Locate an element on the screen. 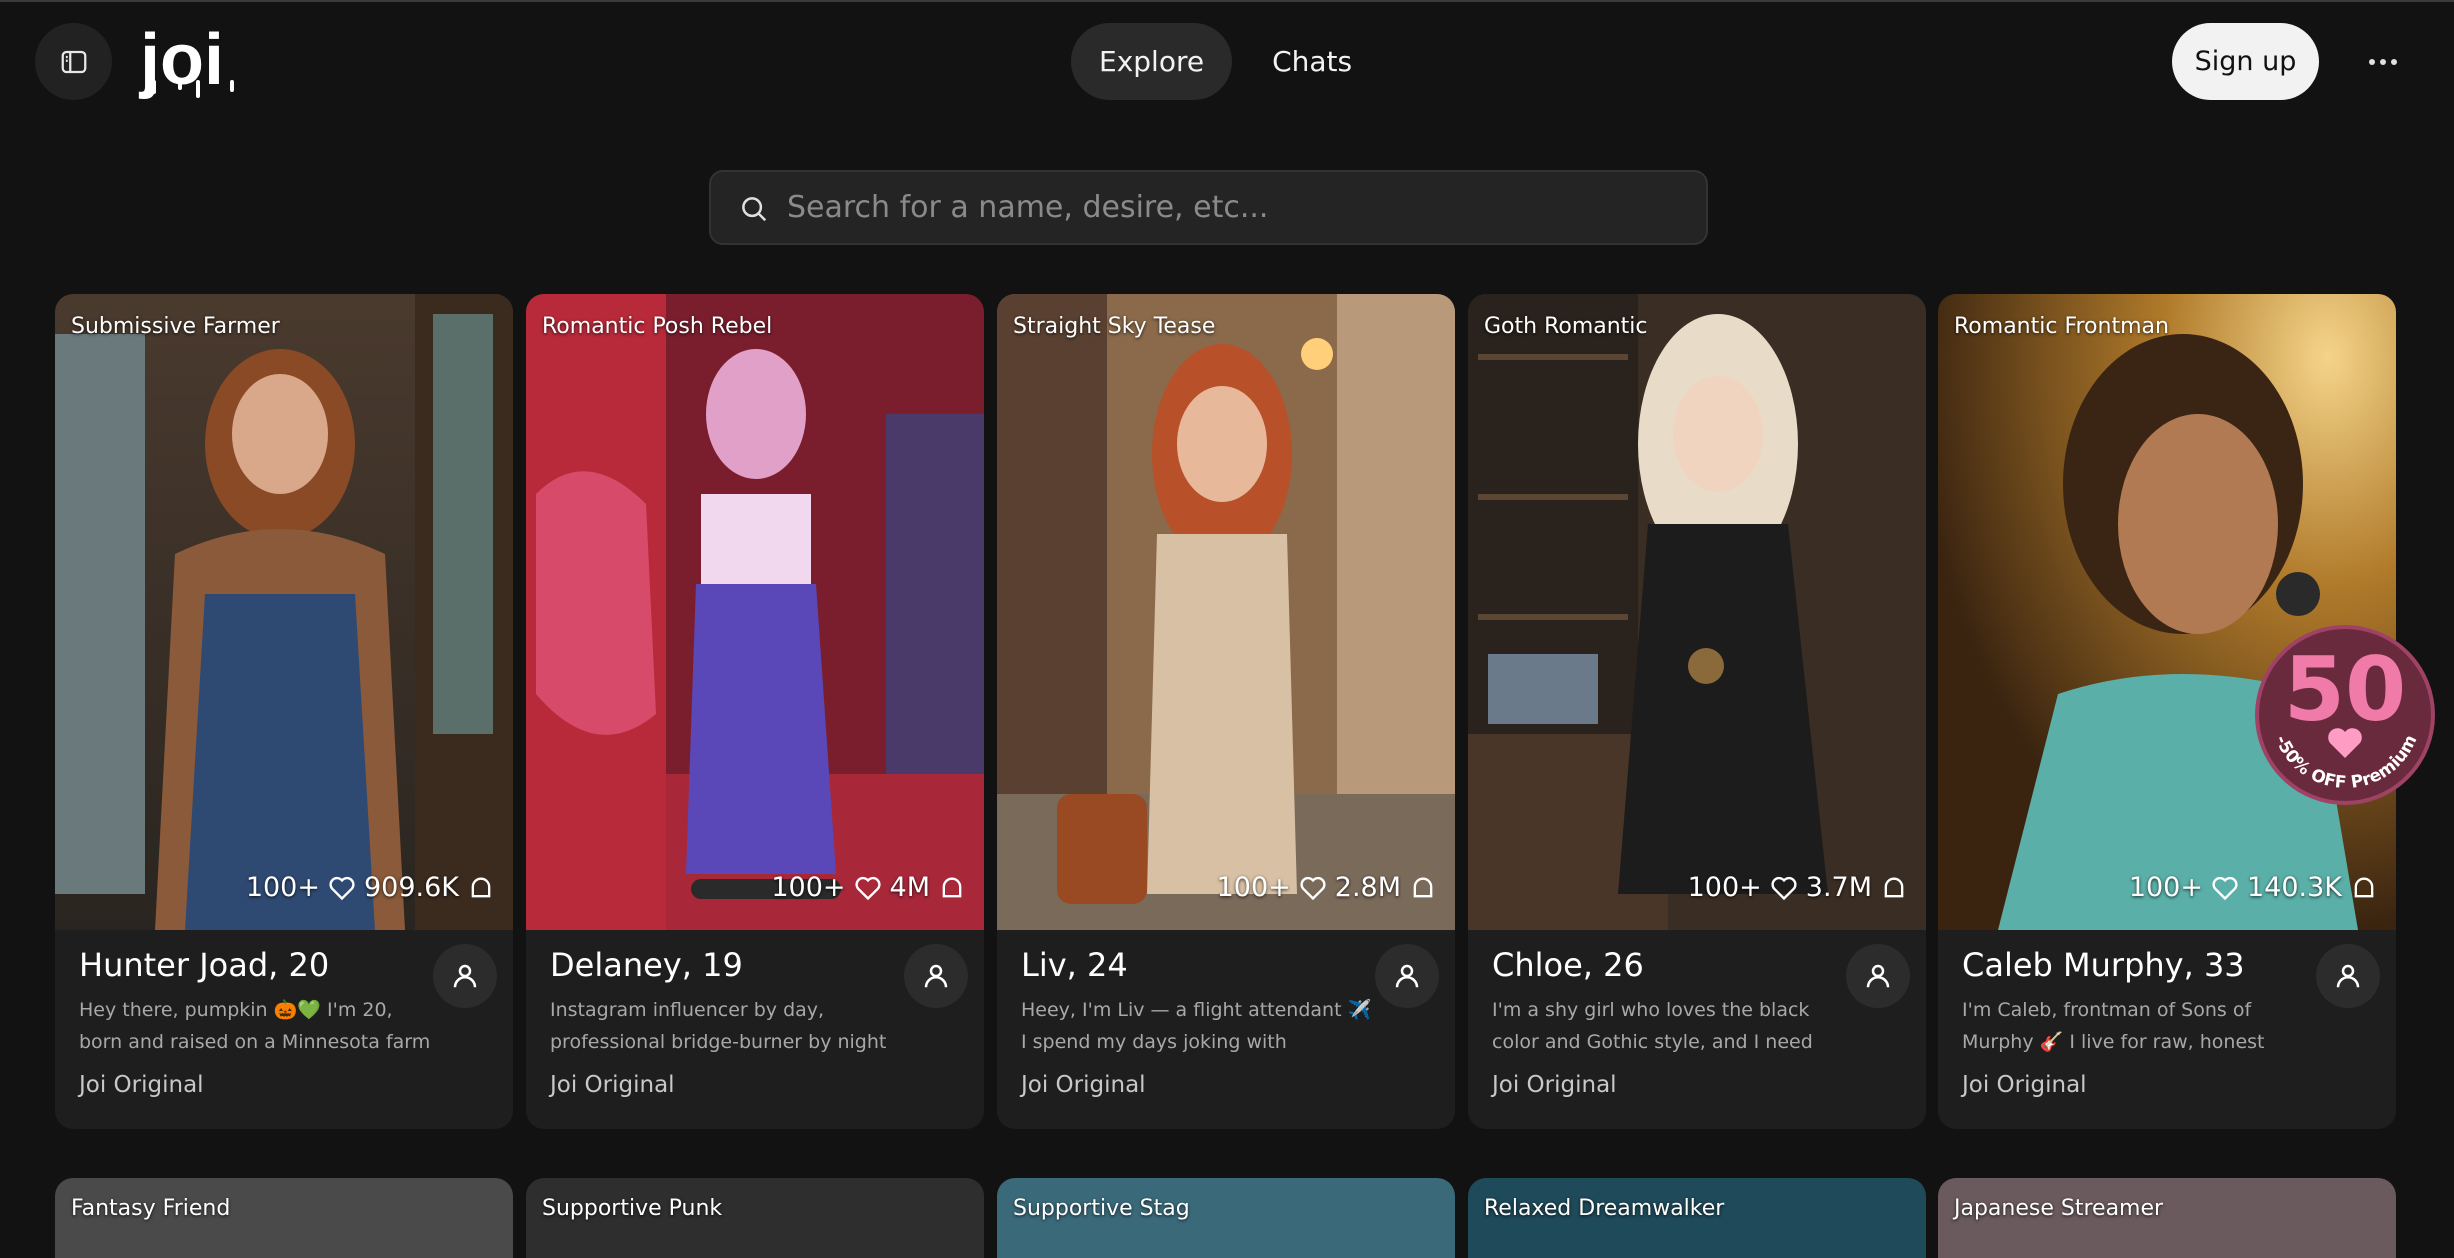 The height and width of the screenshot is (1258, 2454). card-stats: 100+ 140.3K is located at coordinates (2253, 887).